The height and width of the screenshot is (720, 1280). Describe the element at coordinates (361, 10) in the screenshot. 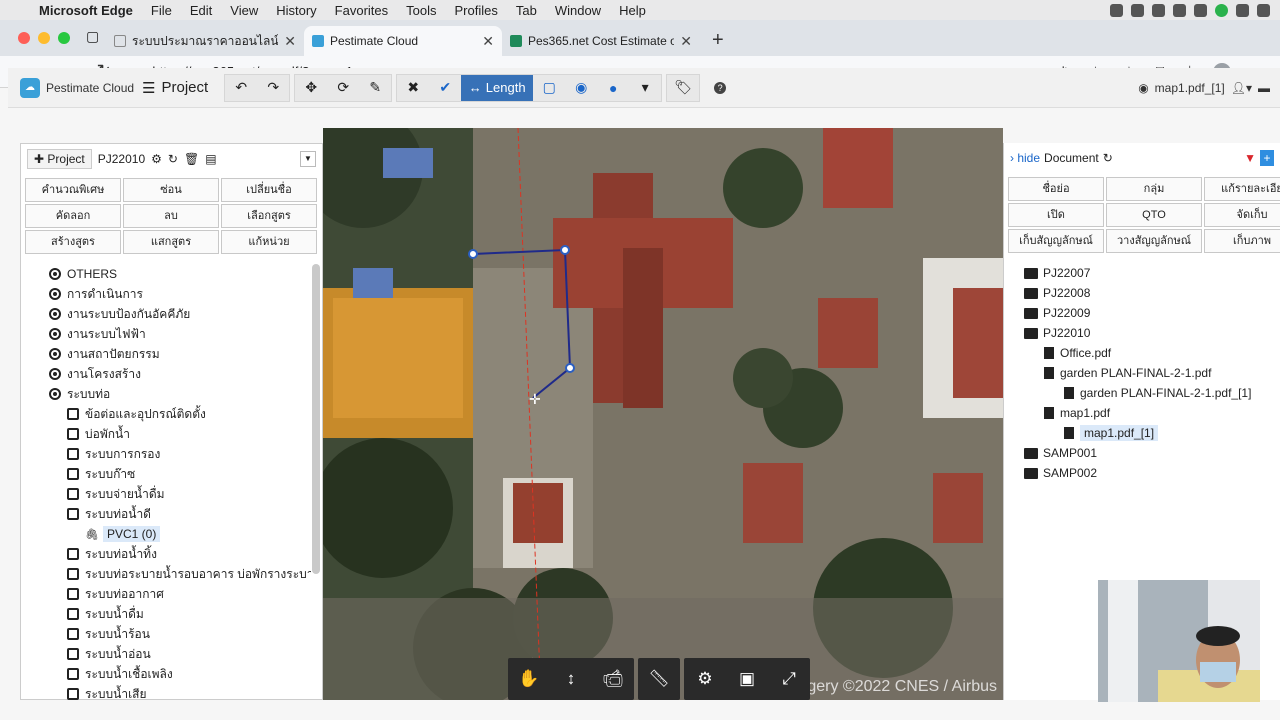

I see `menu-favorites: Favorites` at that location.